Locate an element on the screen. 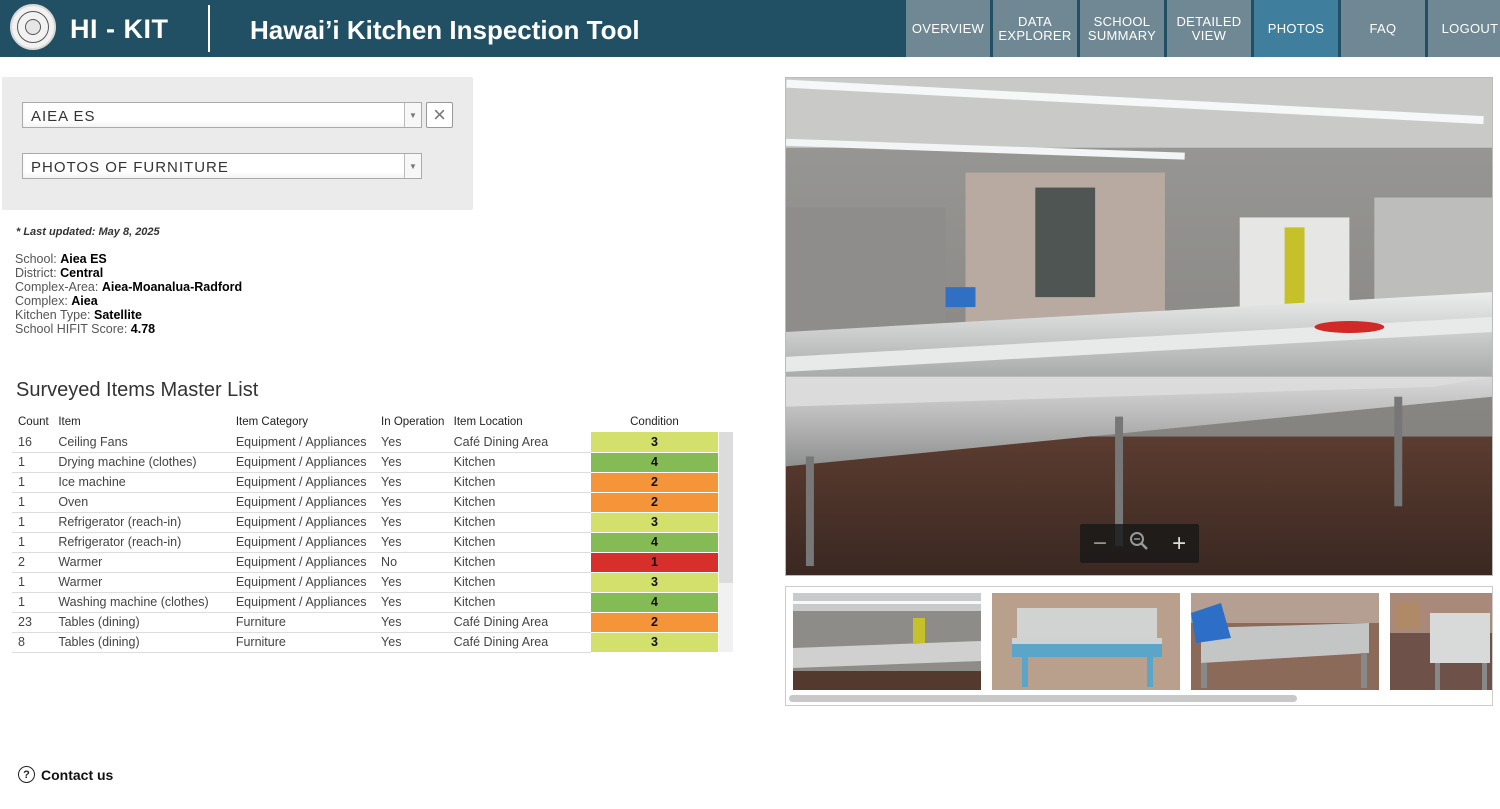  kitchen-type-value: Satellite is located at coordinates (118, 315).